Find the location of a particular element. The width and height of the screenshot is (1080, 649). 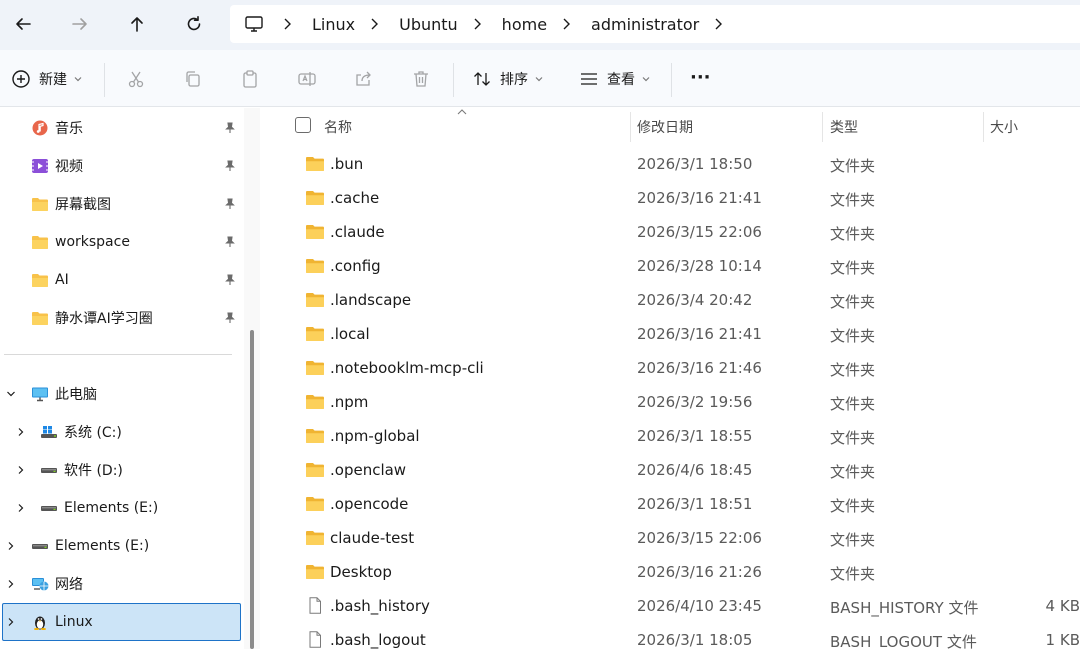

file-row: .opencode 2026/3/1 18:51 文件夹 is located at coordinates (671, 504).